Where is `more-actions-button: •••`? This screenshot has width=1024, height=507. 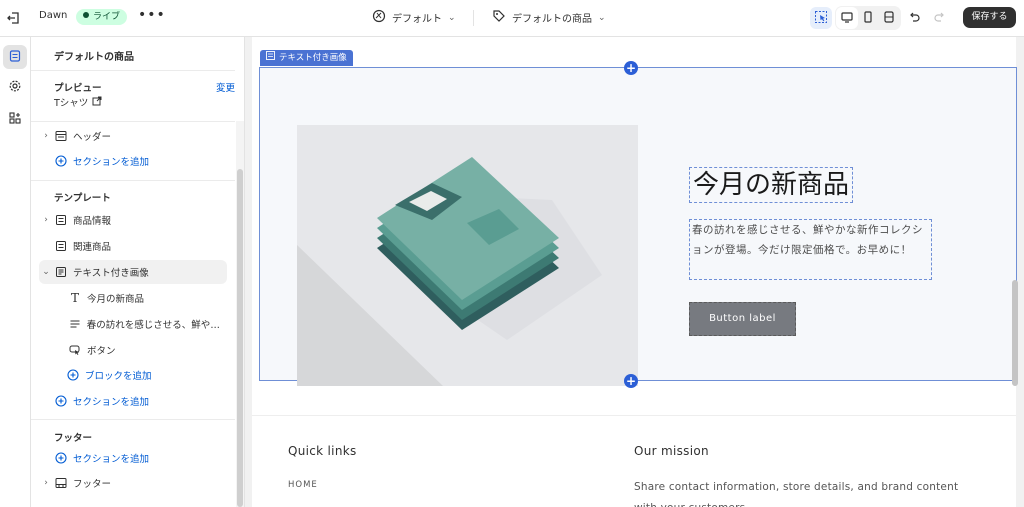
more-actions-button: ••• is located at coordinates (152, 15).